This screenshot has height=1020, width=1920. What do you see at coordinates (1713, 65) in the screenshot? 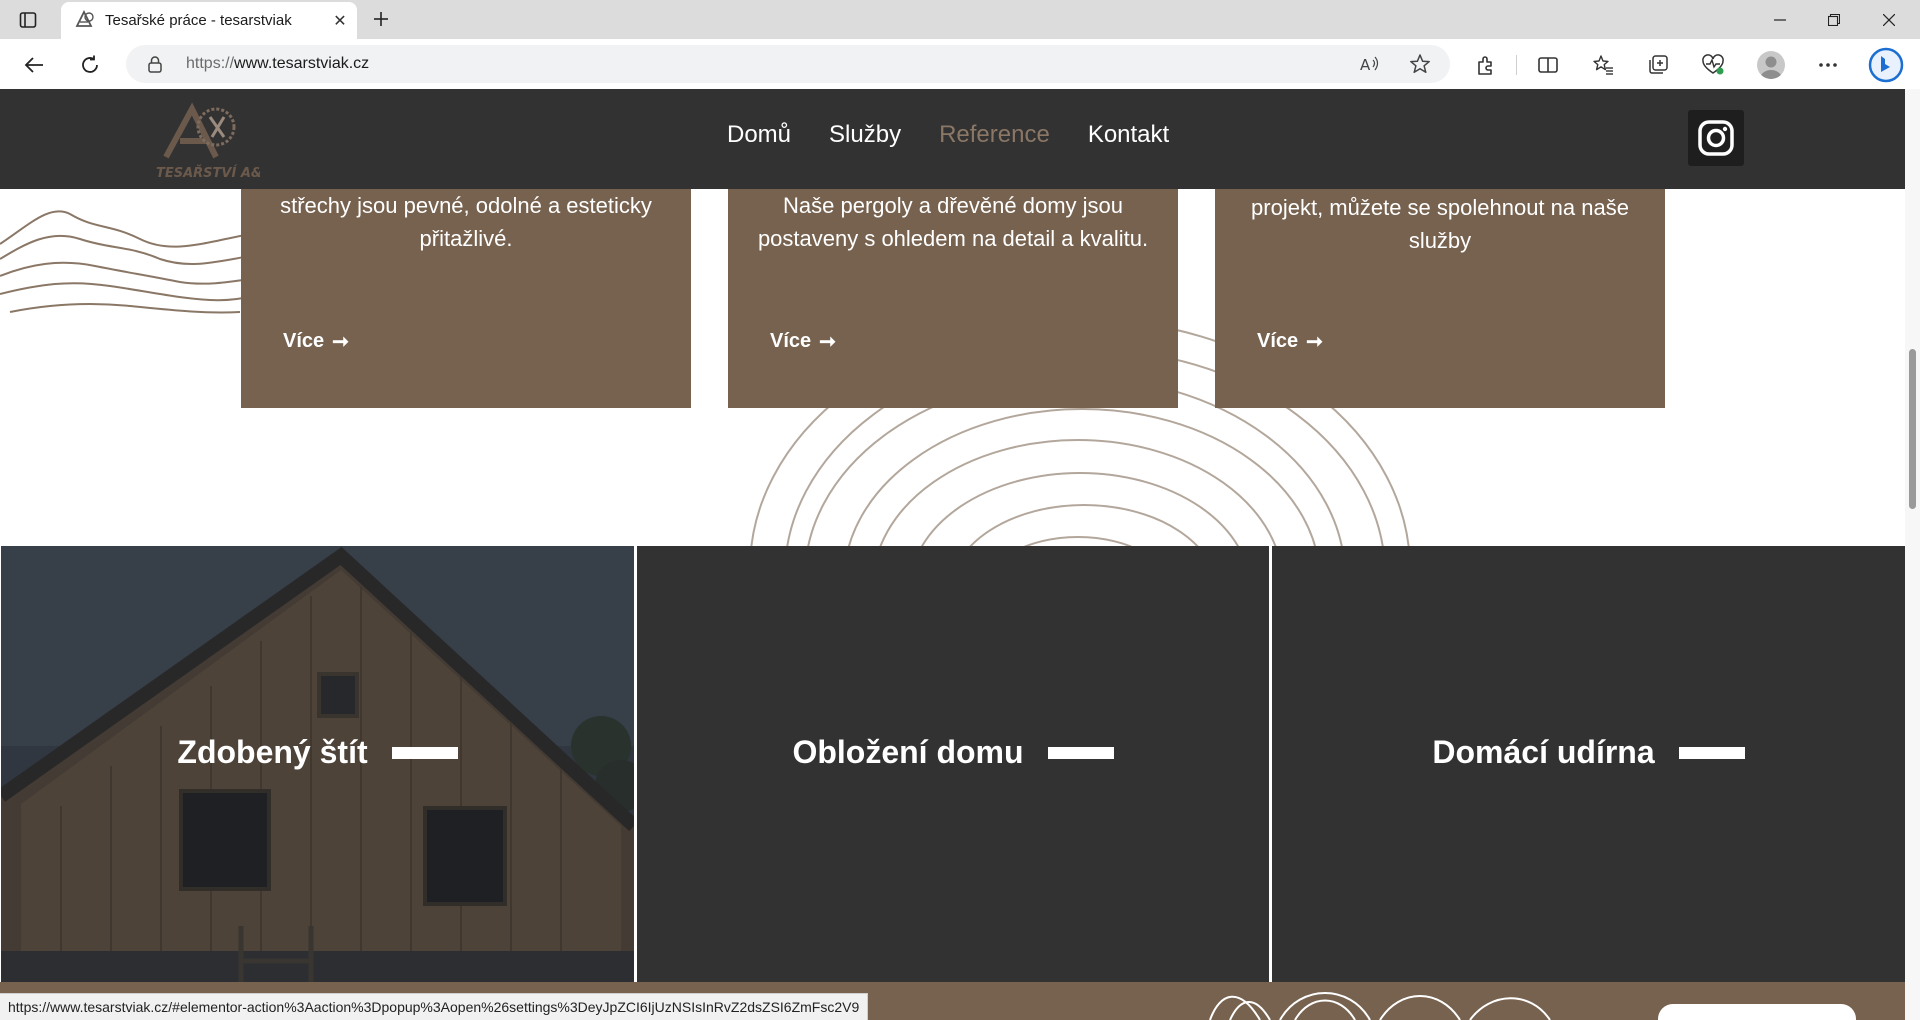
I see `browser-essentials-icon` at bounding box center [1713, 65].